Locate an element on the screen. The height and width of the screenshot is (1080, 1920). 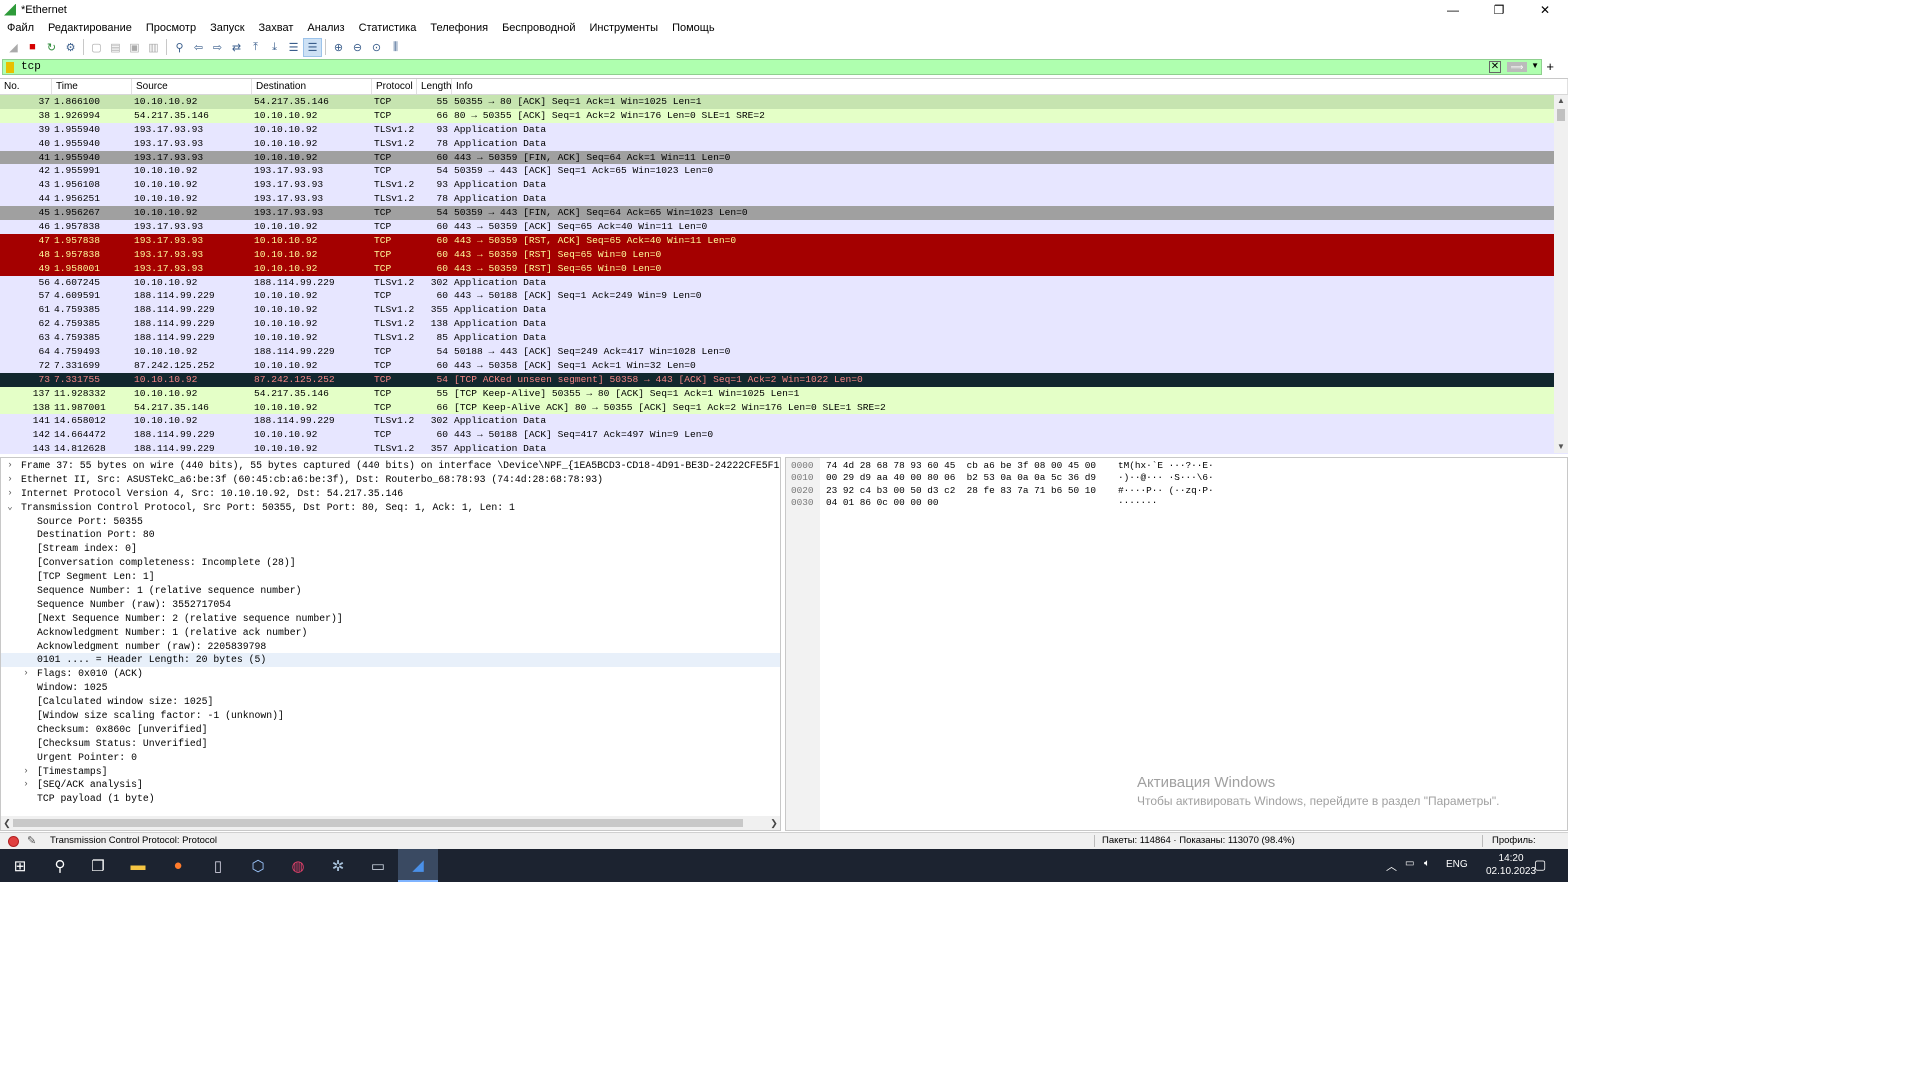
packet-list-scrollbar: ▲ ▼ is located at coordinates (1561, 274).